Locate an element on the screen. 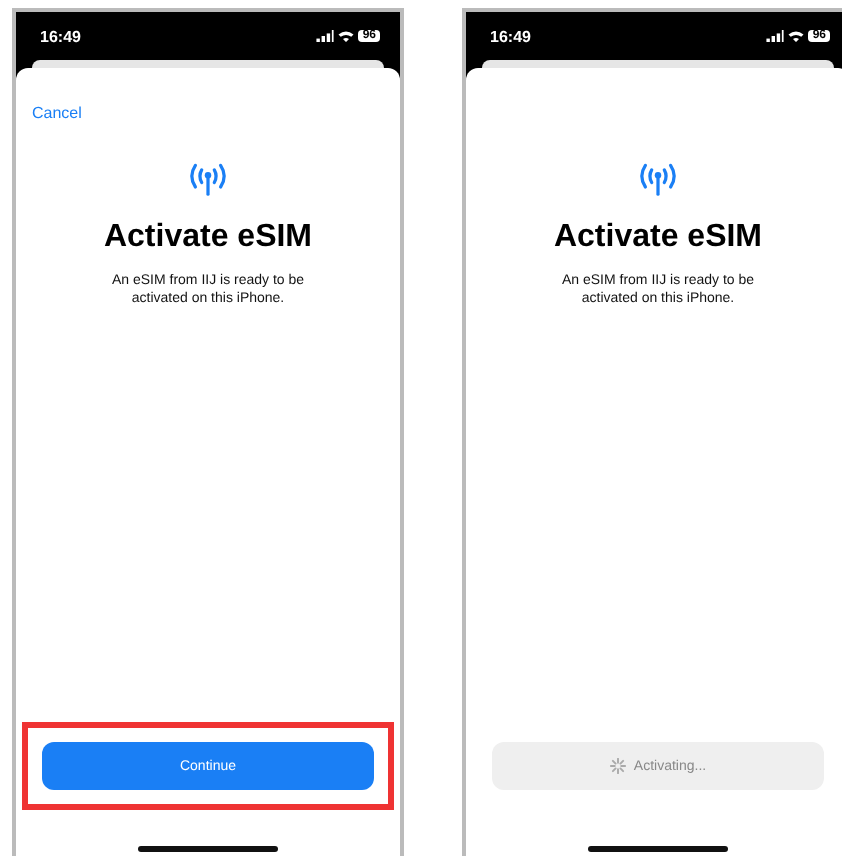 Image resolution: width=842 pixels, height=856 pixels. spinner-icon is located at coordinates (617, 766).